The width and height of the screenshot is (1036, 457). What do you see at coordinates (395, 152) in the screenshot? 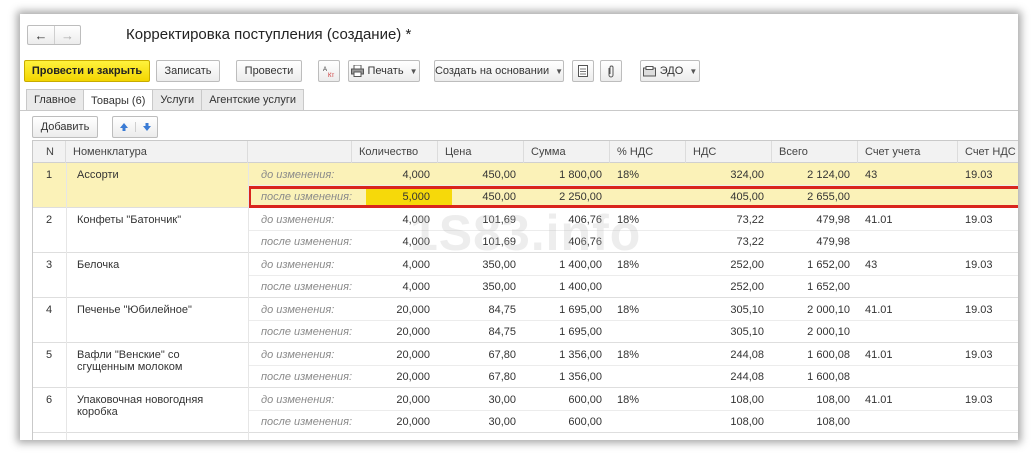
I see `column-header-quantity: Количество` at bounding box center [395, 152].